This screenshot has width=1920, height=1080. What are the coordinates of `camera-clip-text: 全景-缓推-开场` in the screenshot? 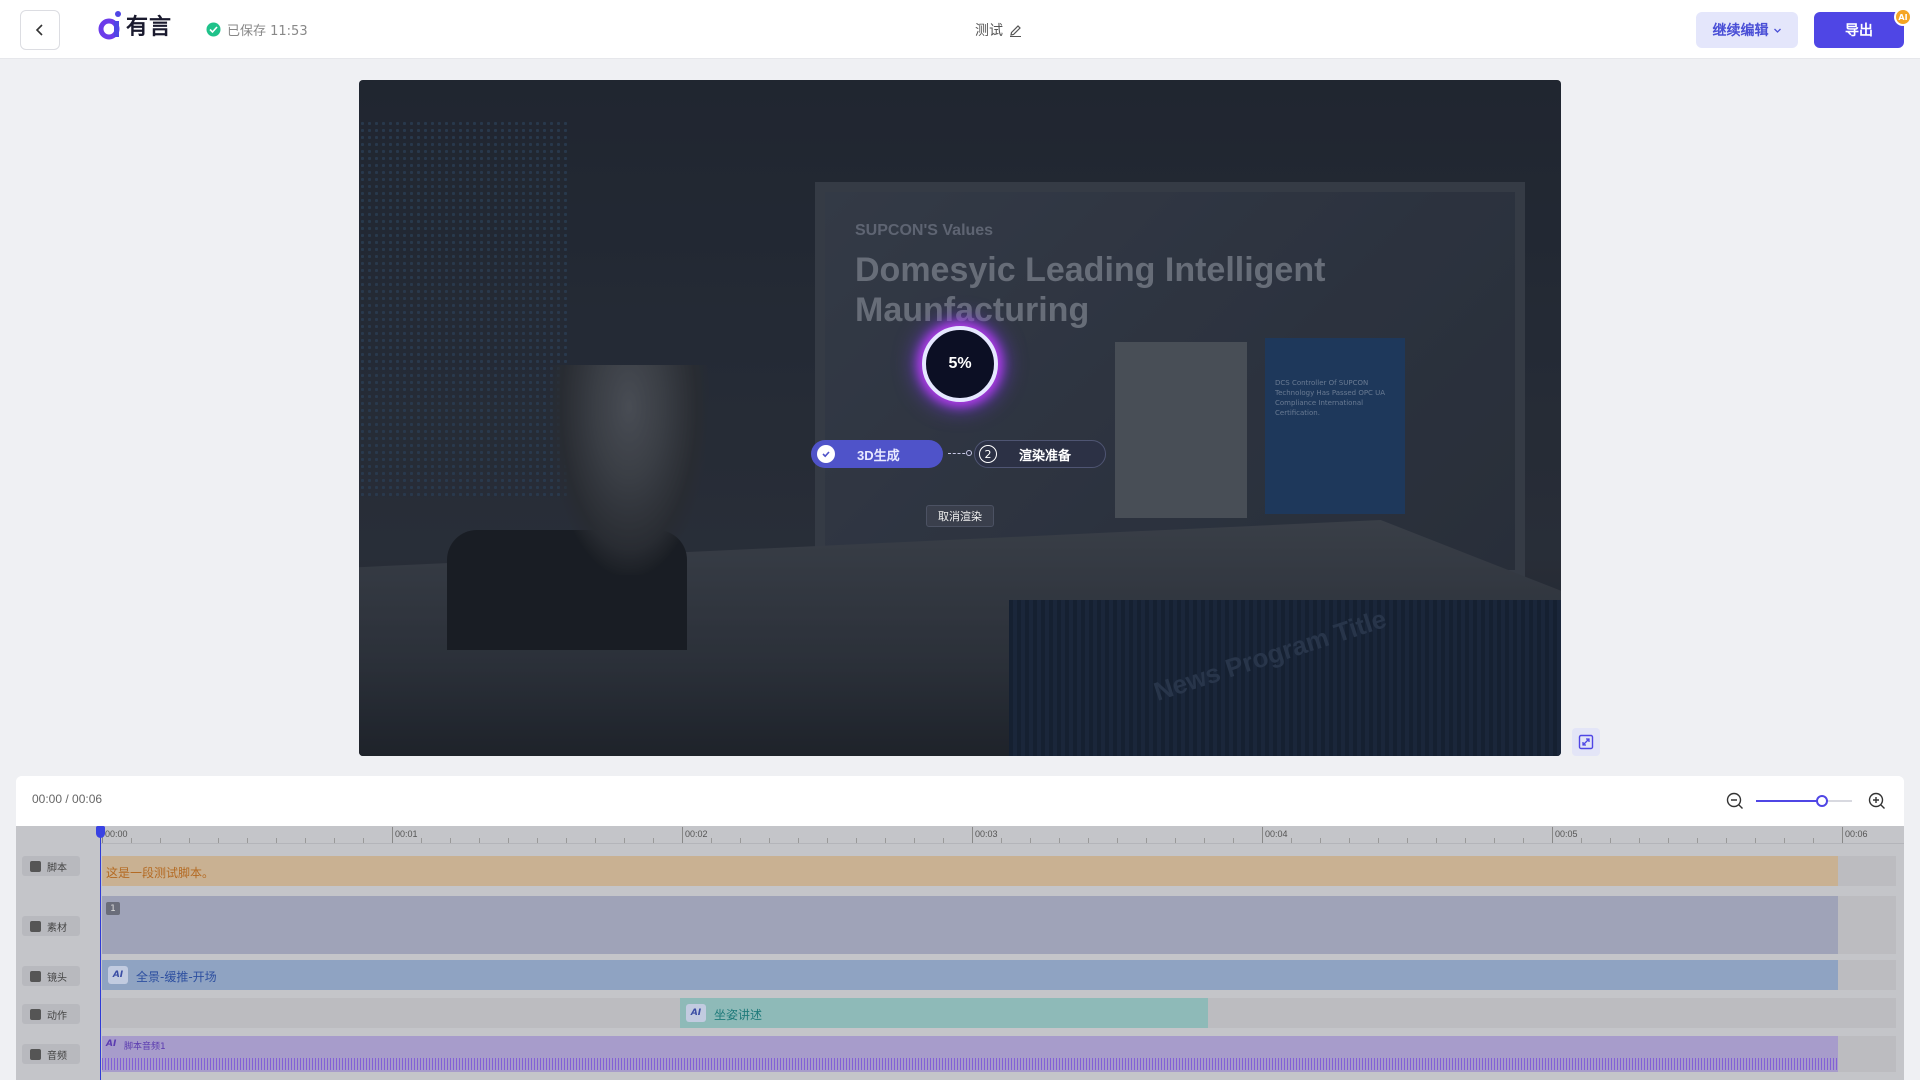 It's located at (176, 977).